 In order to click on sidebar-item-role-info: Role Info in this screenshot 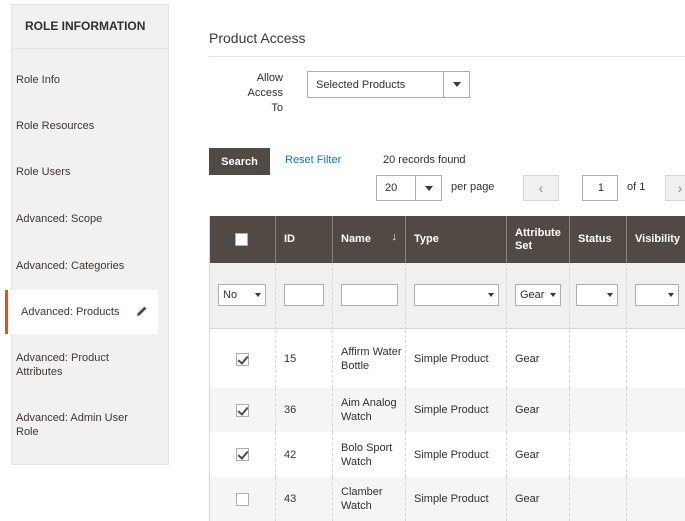, I will do `click(79, 80)`.